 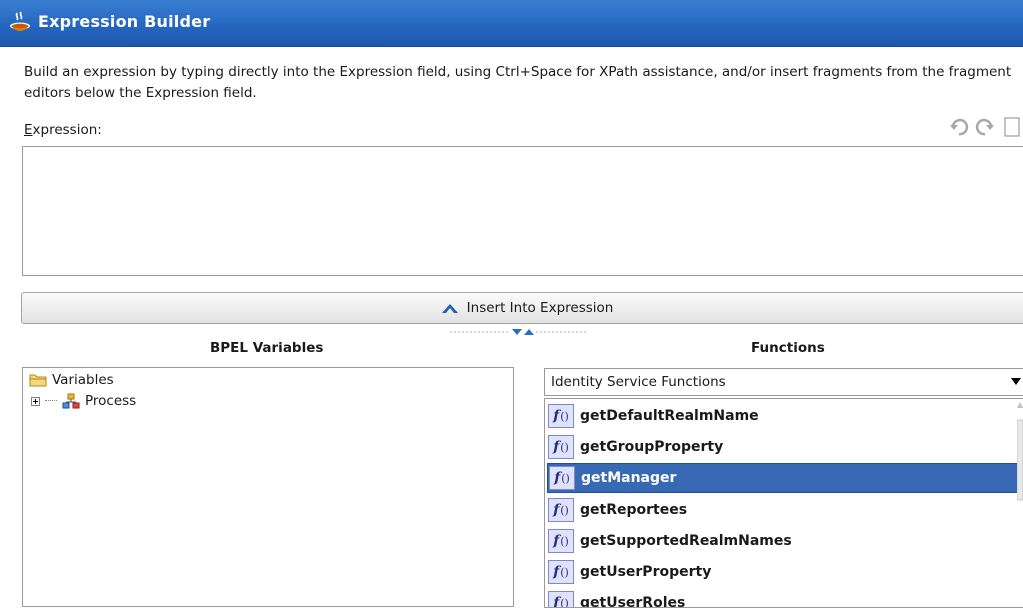 What do you see at coordinates (38, 380) in the screenshot?
I see `folder-icon` at bounding box center [38, 380].